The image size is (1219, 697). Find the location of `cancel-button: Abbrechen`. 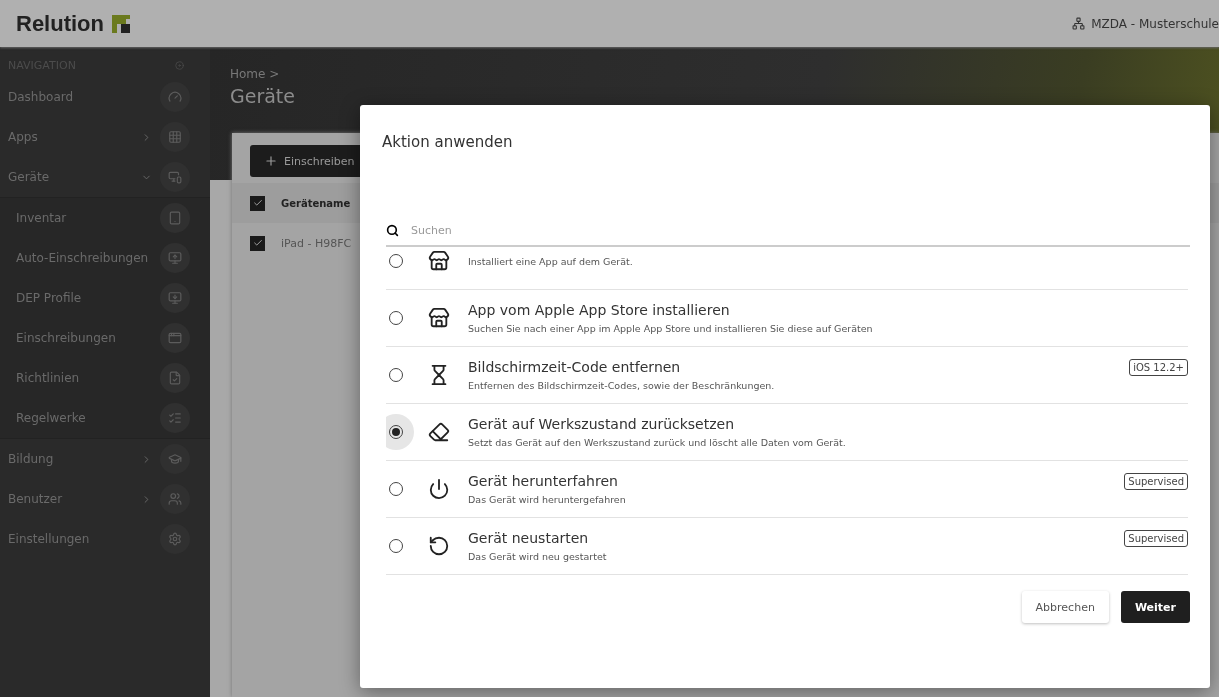

cancel-button: Abbrechen is located at coordinates (1065, 607).